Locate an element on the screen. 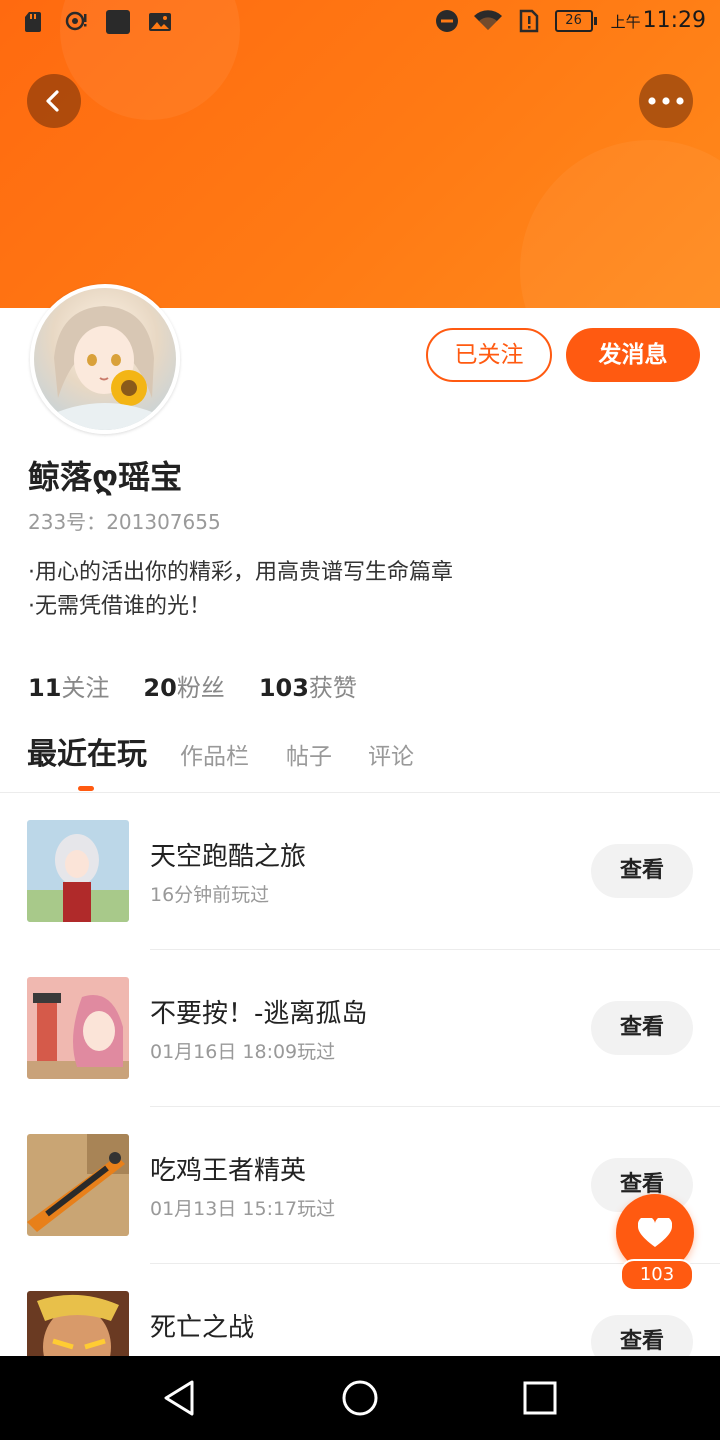 This screenshot has height=1448, width=720. bio-line: ·用心的活出你的精彩，用高贵谱写生命篇章 is located at coordinates (240, 572).